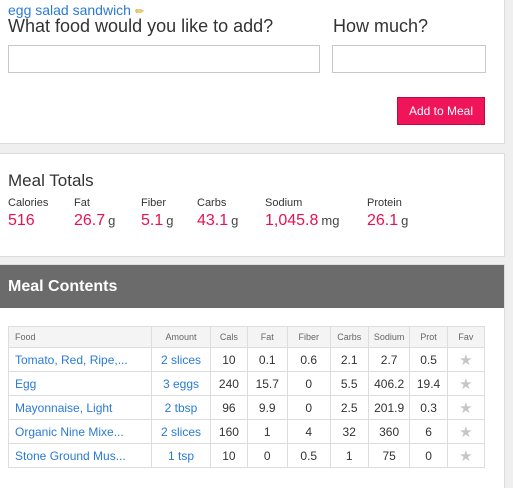 Image resolution: width=513 pixels, height=488 pixels. I want to click on total-sodium-unit: mg, so click(330, 220).